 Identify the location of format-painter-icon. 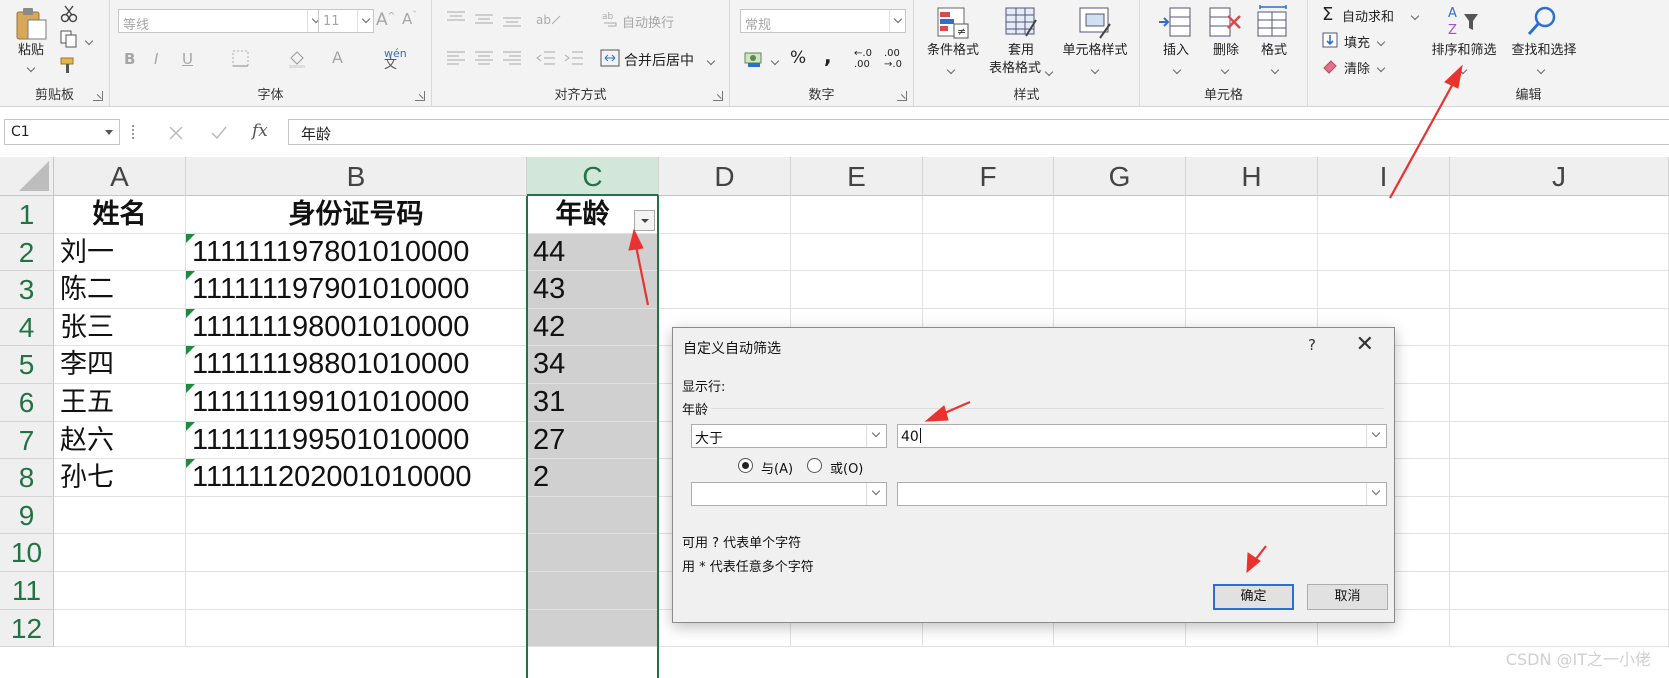
(69, 67).